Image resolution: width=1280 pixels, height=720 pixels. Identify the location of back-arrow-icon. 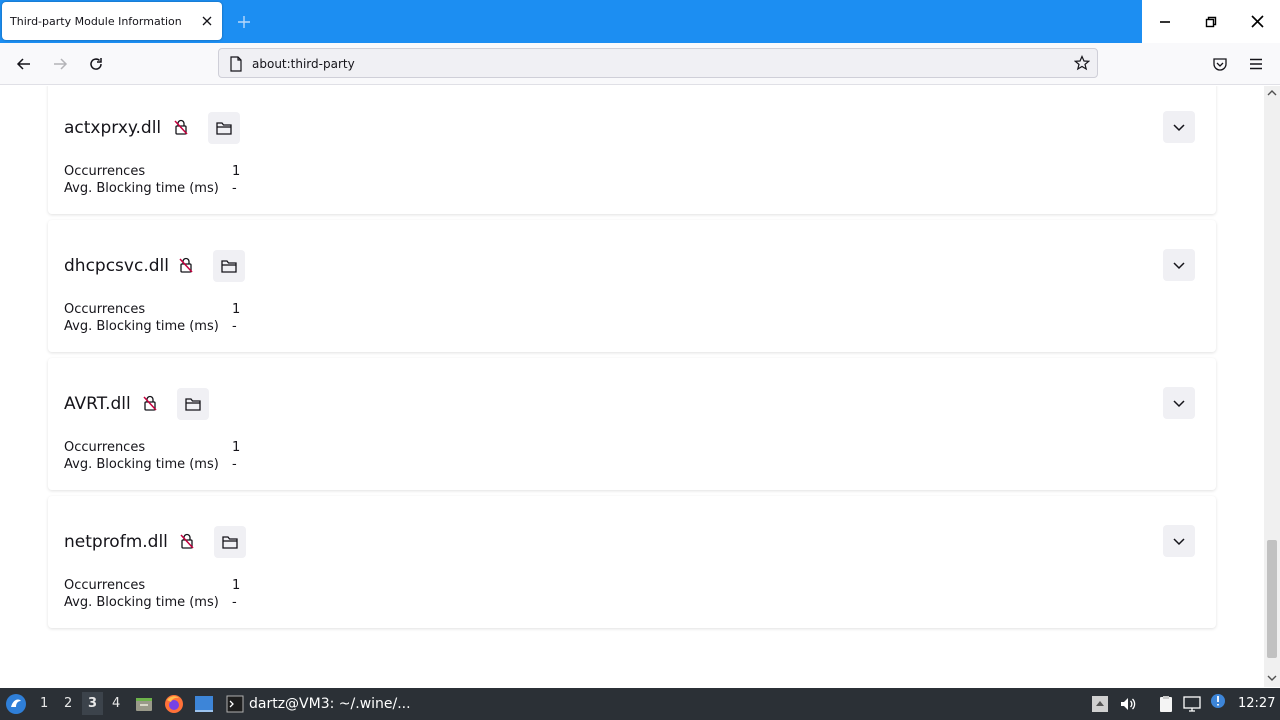
(23, 64).